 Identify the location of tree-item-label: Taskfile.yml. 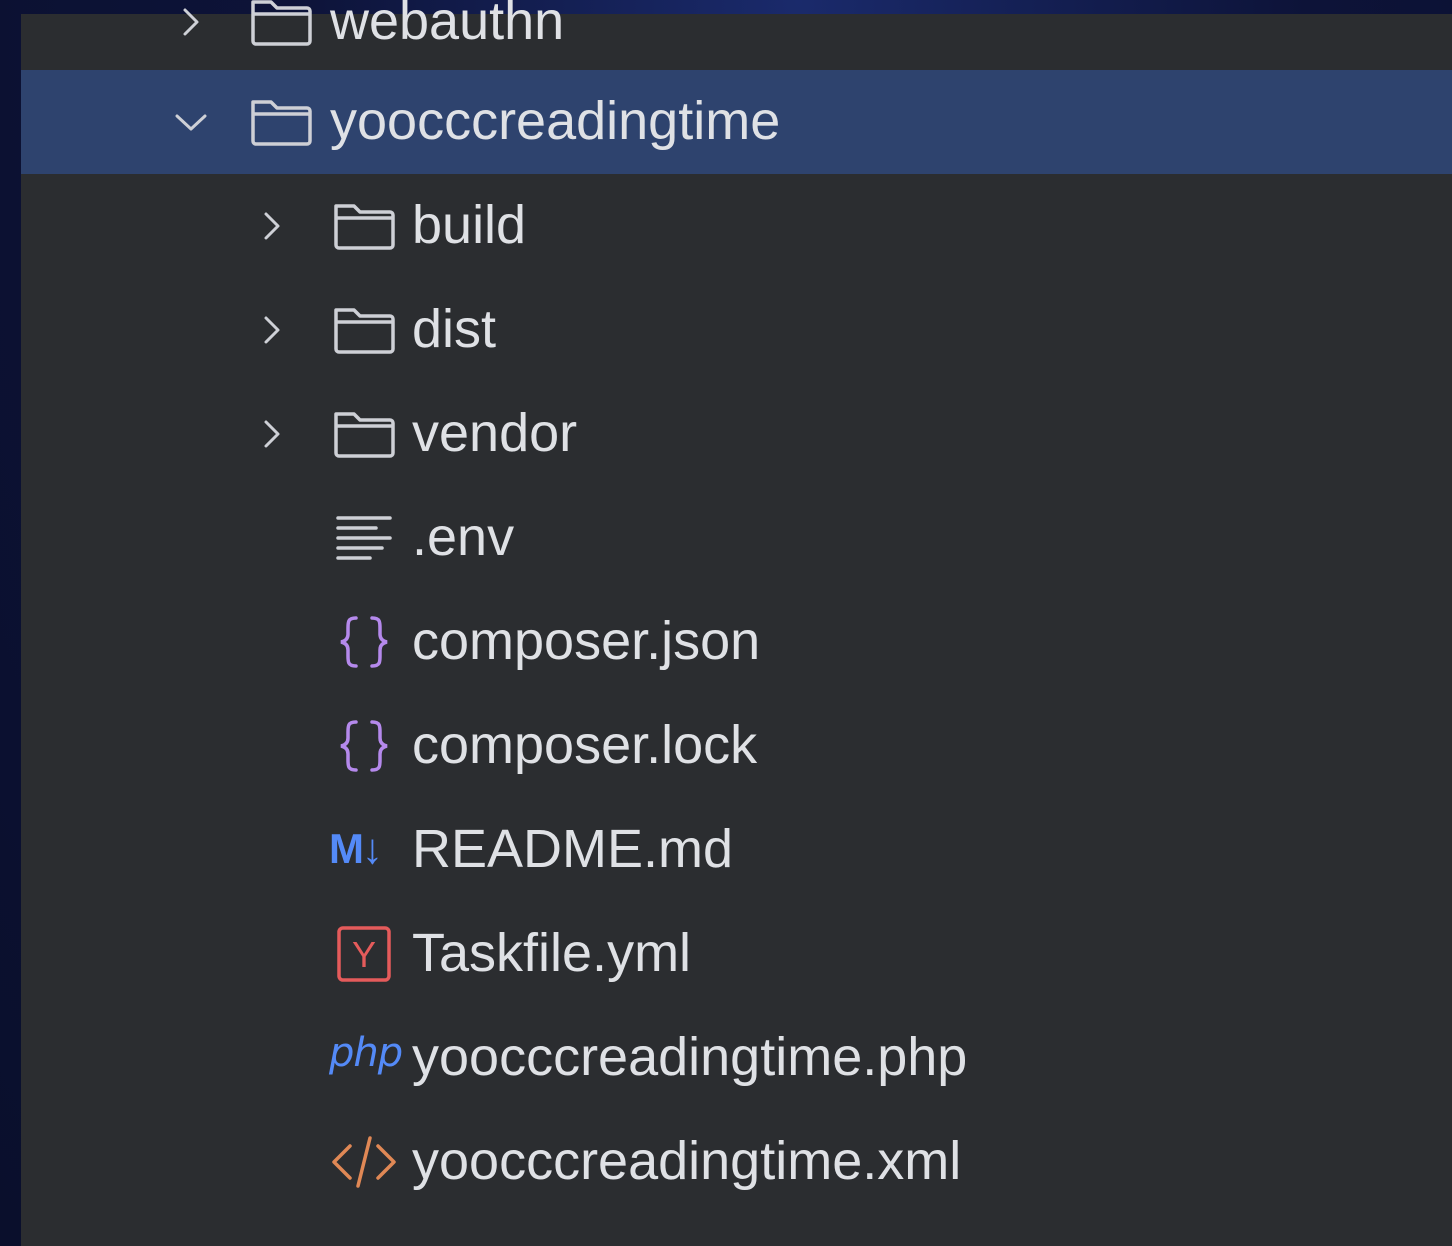
(552, 952).